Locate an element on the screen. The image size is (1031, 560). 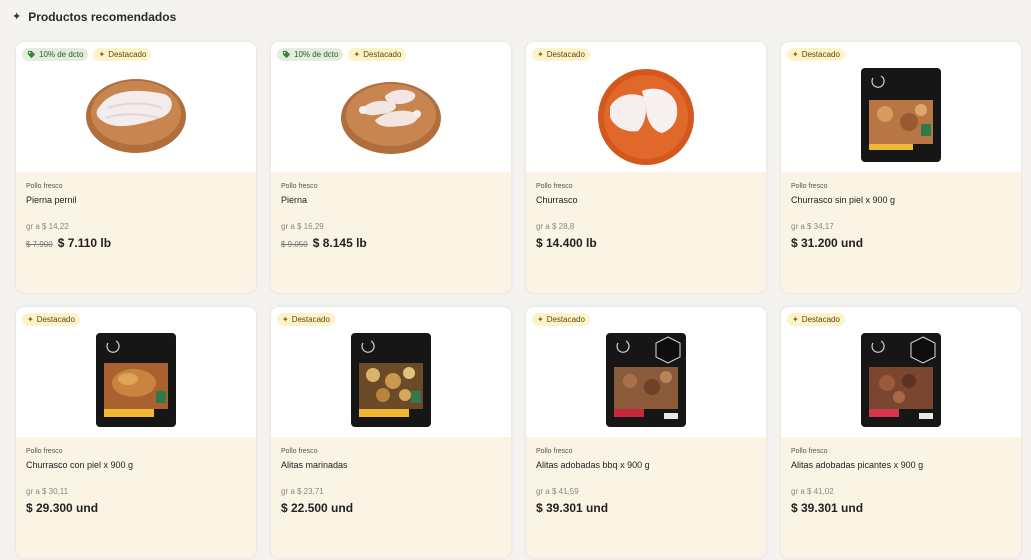
badge-row: 10% de dcto ✦ Destacado is located at coordinates (87, 54).